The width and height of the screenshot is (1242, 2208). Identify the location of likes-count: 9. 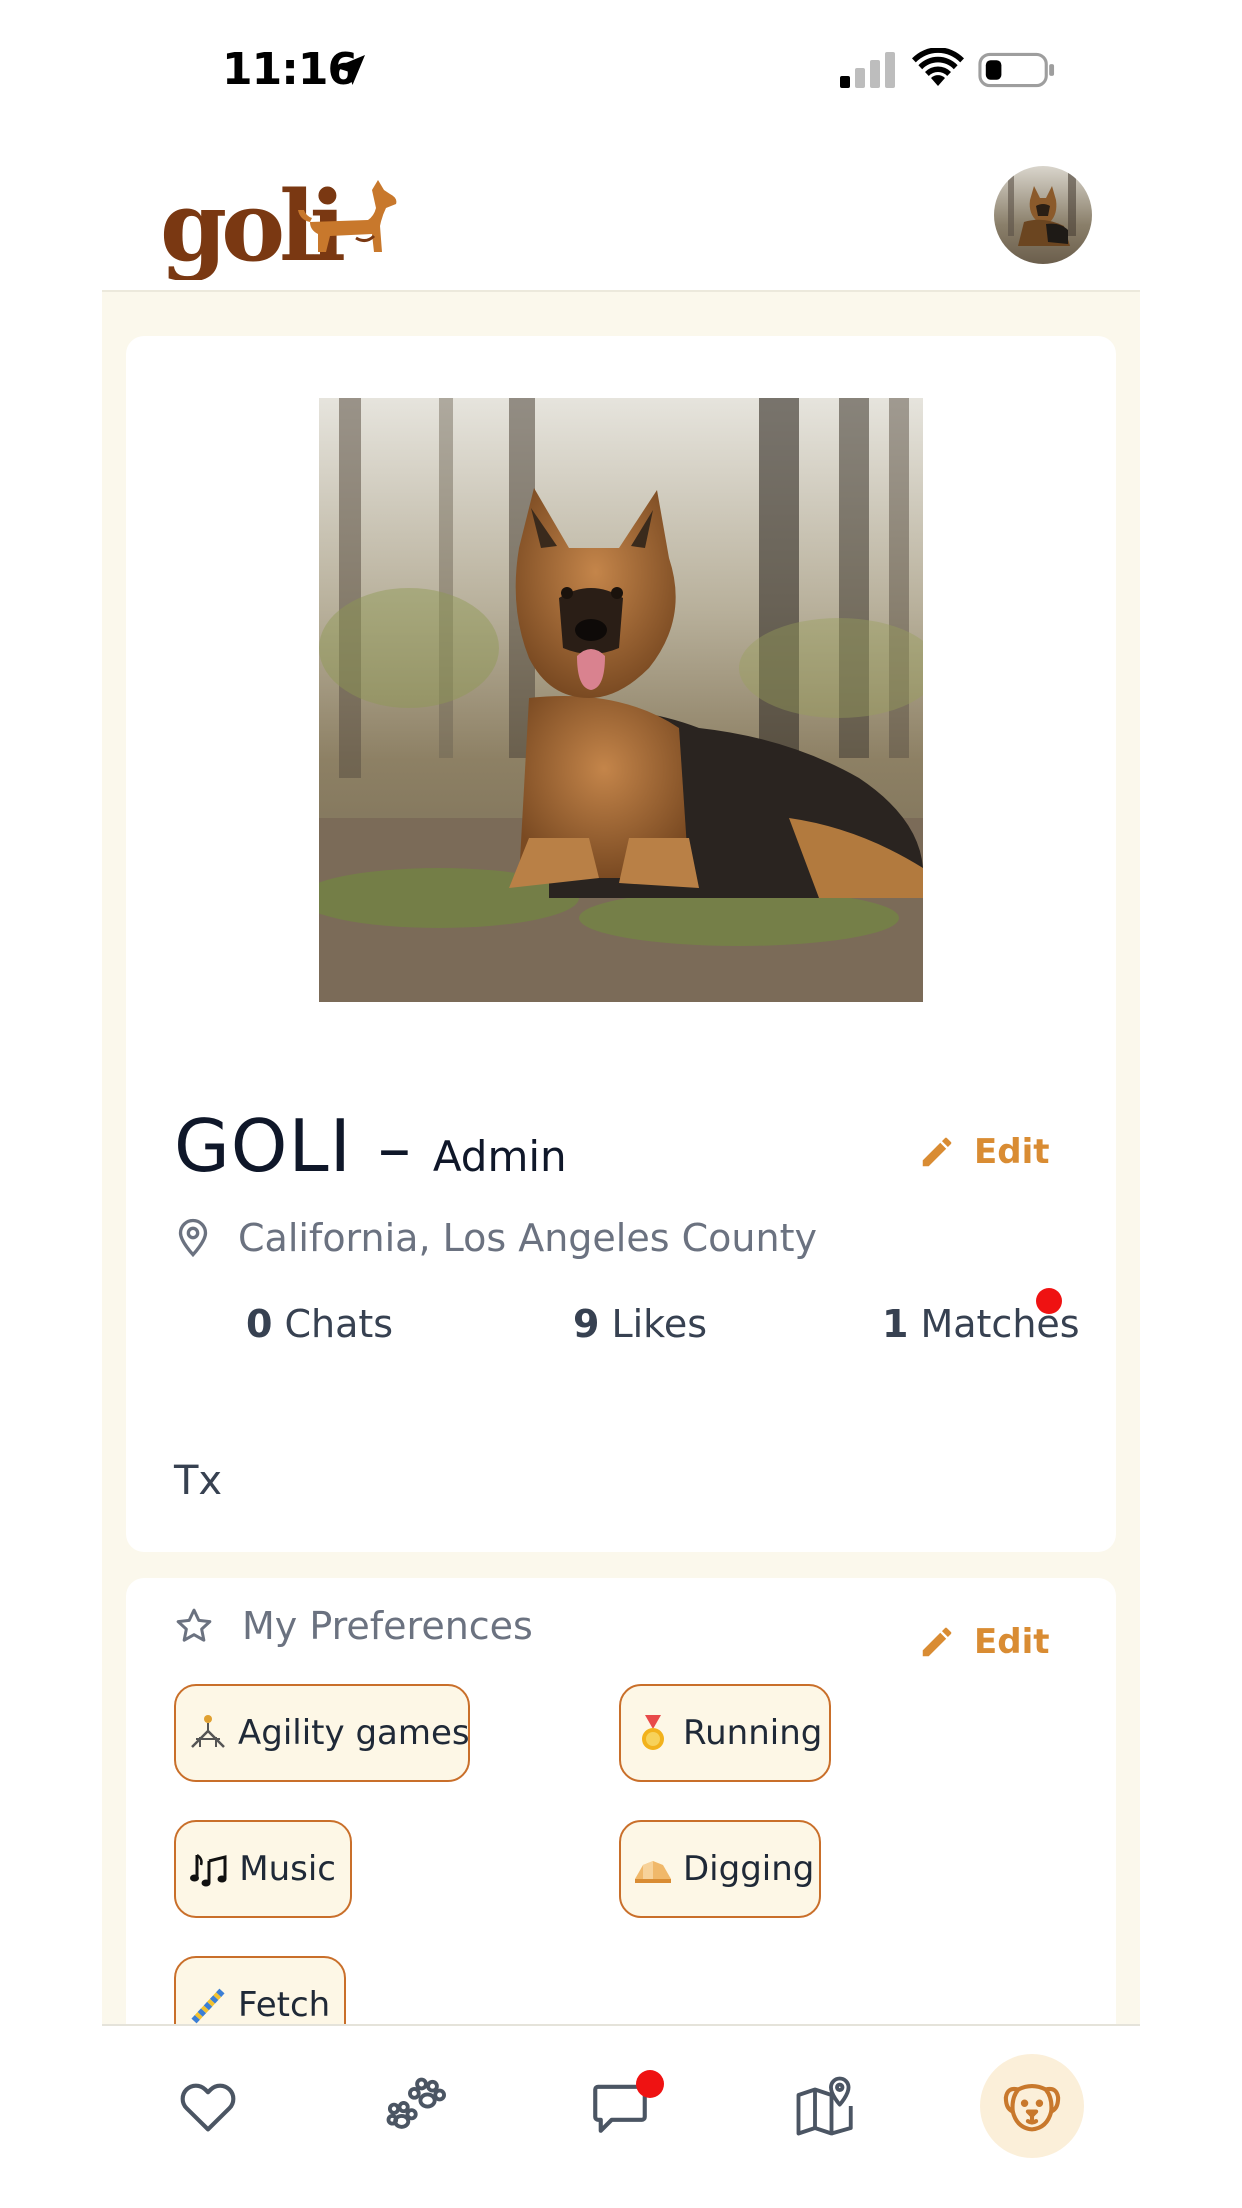
(586, 1324).